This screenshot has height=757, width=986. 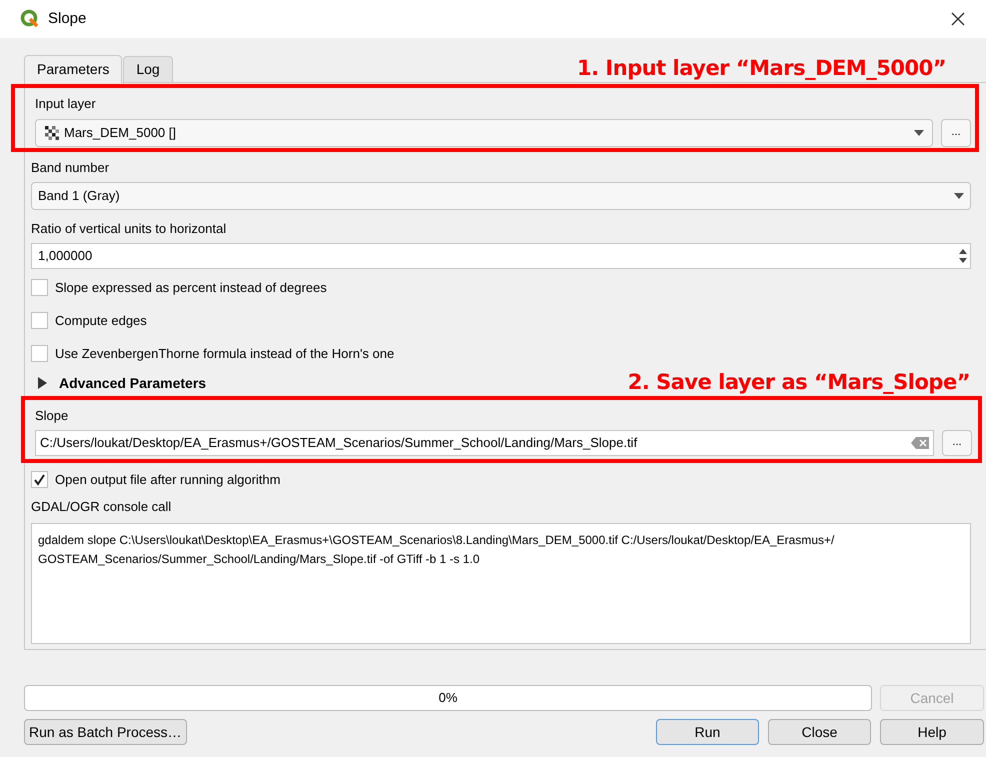 What do you see at coordinates (167, 479) in the screenshot?
I see `checkbox-label: Open output file after running algorithm` at bounding box center [167, 479].